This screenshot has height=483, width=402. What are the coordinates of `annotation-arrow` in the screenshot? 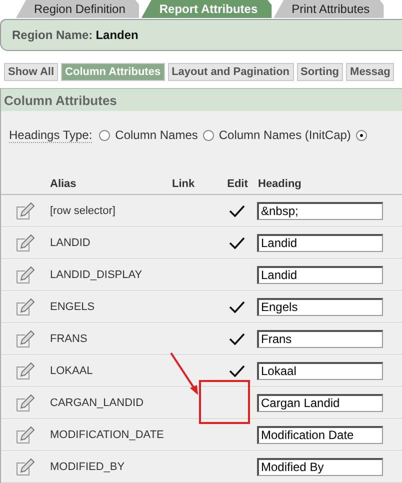 It's located at (185, 374).